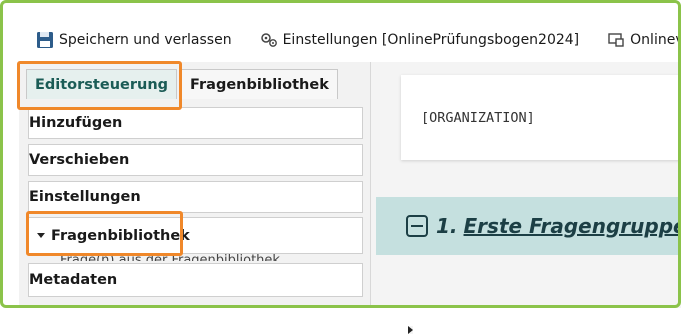  I want to click on settings-button: Einstellungen [OnlinePrüfungsbogen2024], so click(420, 40).